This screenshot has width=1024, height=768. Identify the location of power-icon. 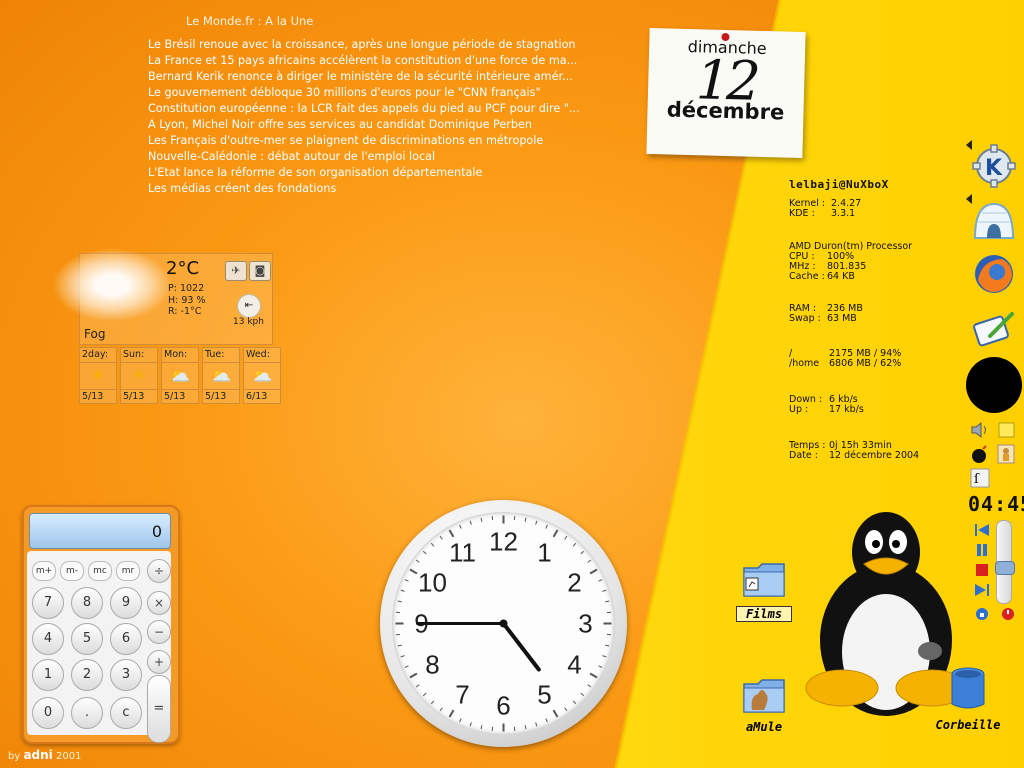
(1008, 613).